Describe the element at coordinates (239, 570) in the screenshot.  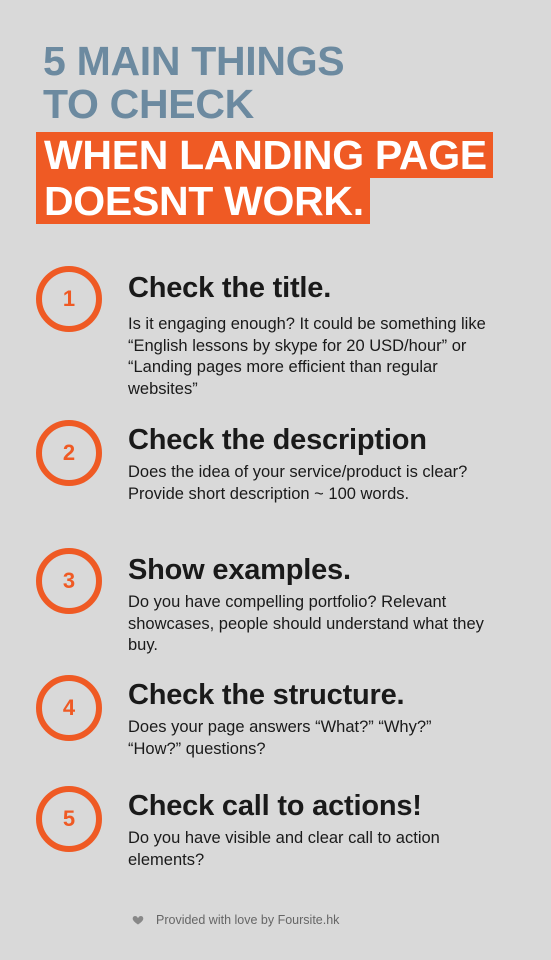
I see `item-title: Show examples.` at that location.